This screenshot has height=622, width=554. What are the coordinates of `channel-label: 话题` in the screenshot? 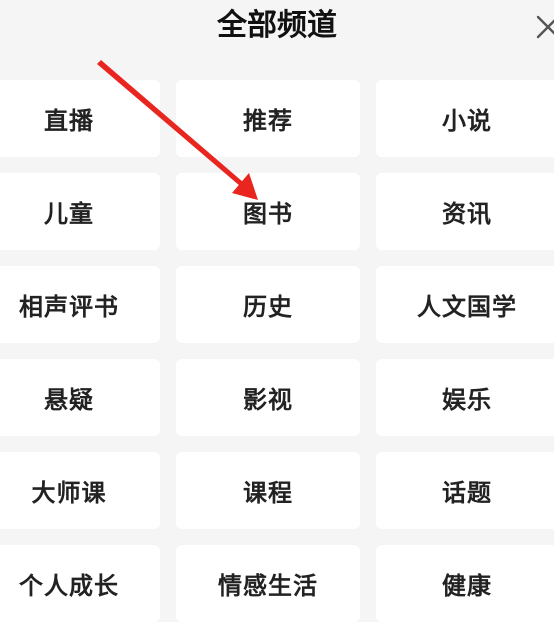 It's located at (467, 493).